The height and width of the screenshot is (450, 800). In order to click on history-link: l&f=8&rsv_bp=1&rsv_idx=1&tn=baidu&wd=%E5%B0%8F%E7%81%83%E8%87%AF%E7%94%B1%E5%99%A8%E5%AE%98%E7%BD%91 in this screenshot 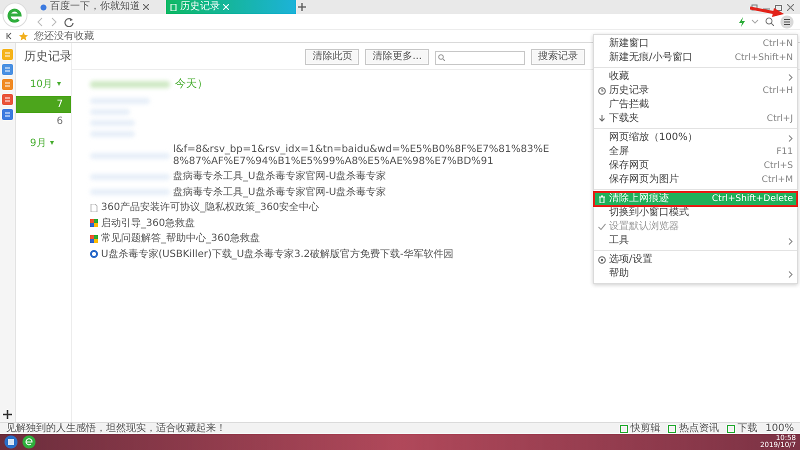, I will do `click(366, 155)`.